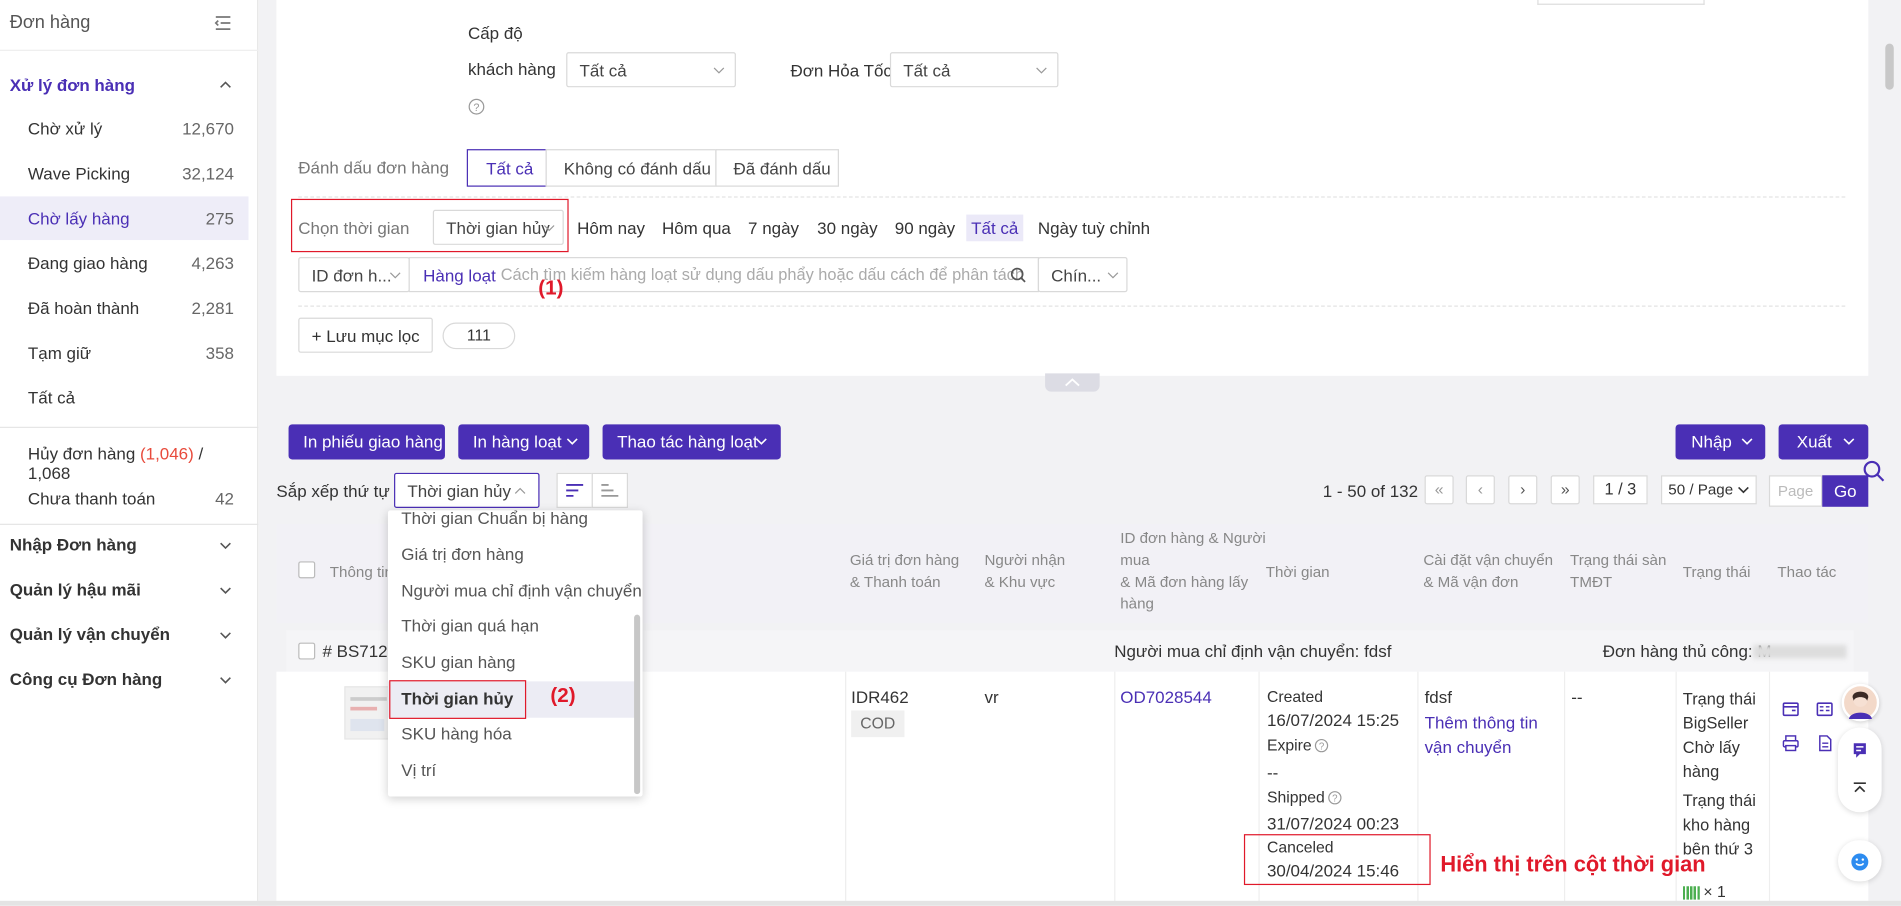 The image size is (1901, 906). Describe the element at coordinates (1790, 709) in the screenshot. I see `ship-icon` at that location.